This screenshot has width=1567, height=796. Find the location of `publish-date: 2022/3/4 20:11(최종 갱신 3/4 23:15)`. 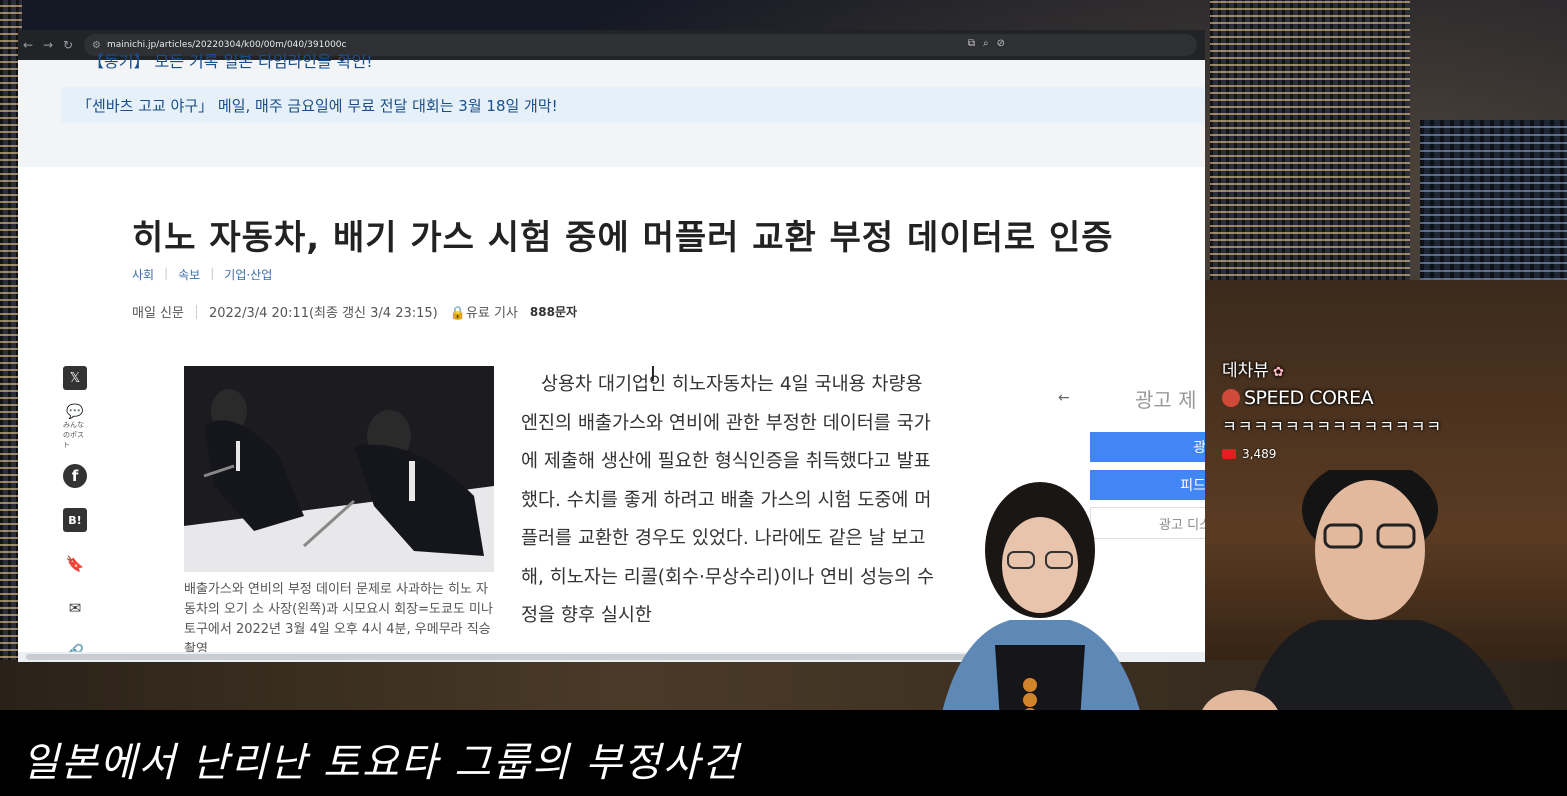

publish-date: 2022/3/4 20:11(최종 갱신 3/4 23:15) is located at coordinates (323, 313).